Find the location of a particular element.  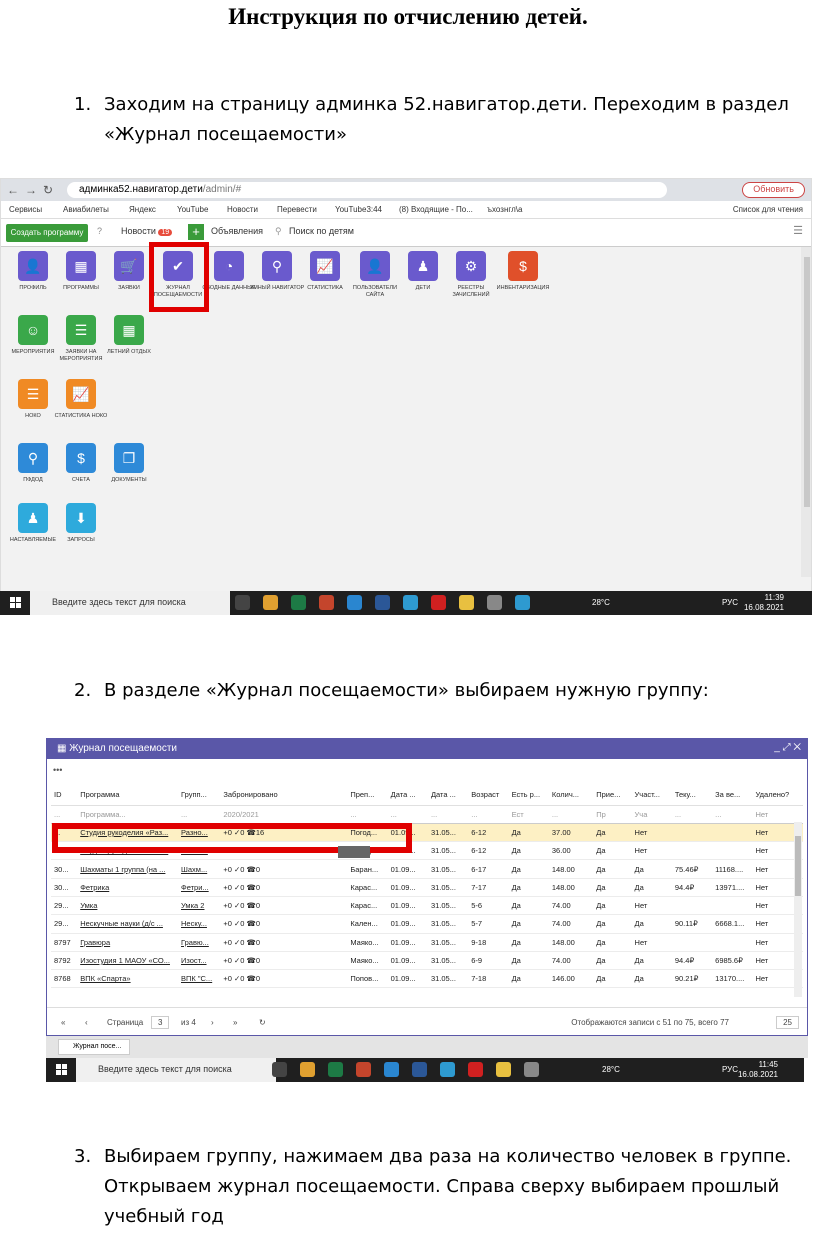

bookmark-item: Сервисы is located at coordinates (25, 209).